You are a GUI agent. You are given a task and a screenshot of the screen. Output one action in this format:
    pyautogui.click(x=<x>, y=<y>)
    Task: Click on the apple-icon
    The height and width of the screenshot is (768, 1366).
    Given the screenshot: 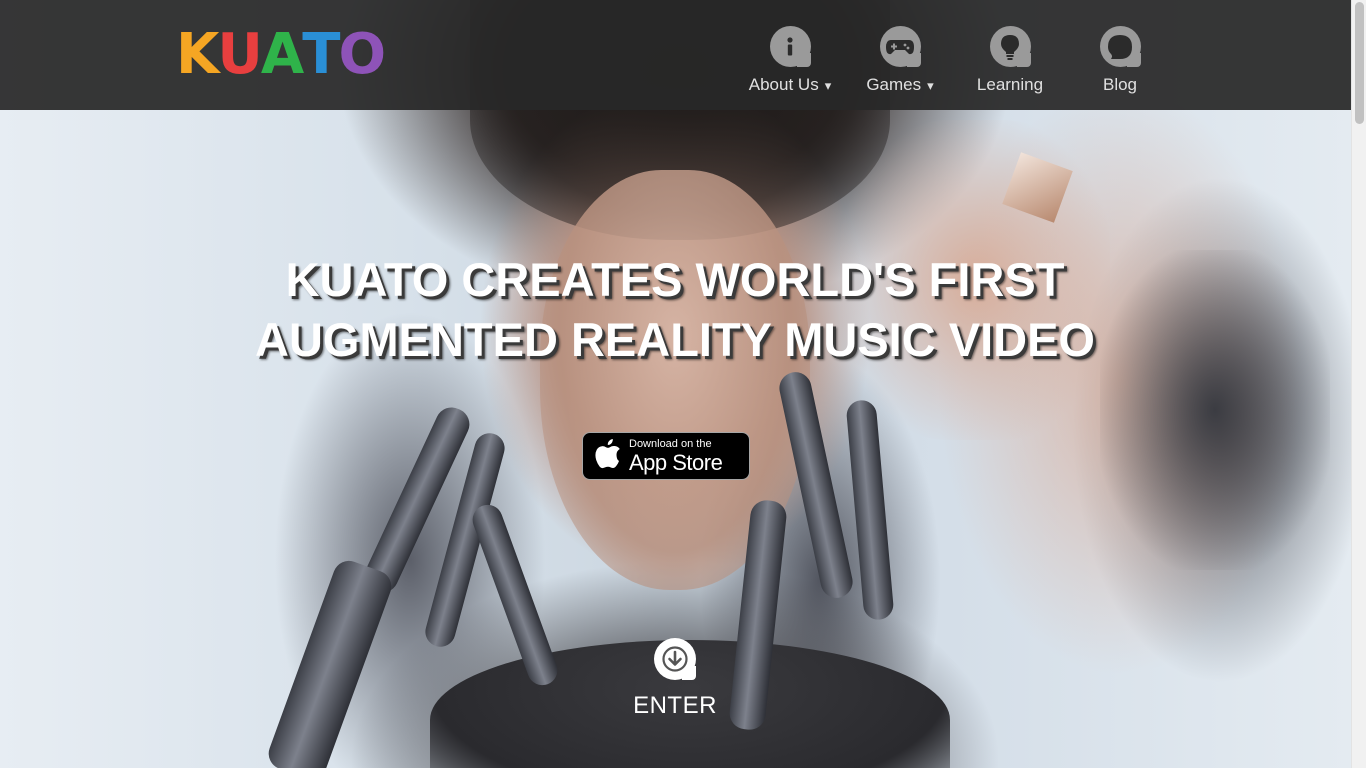 What is the action you would take?
    pyautogui.click(x=608, y=456)
    